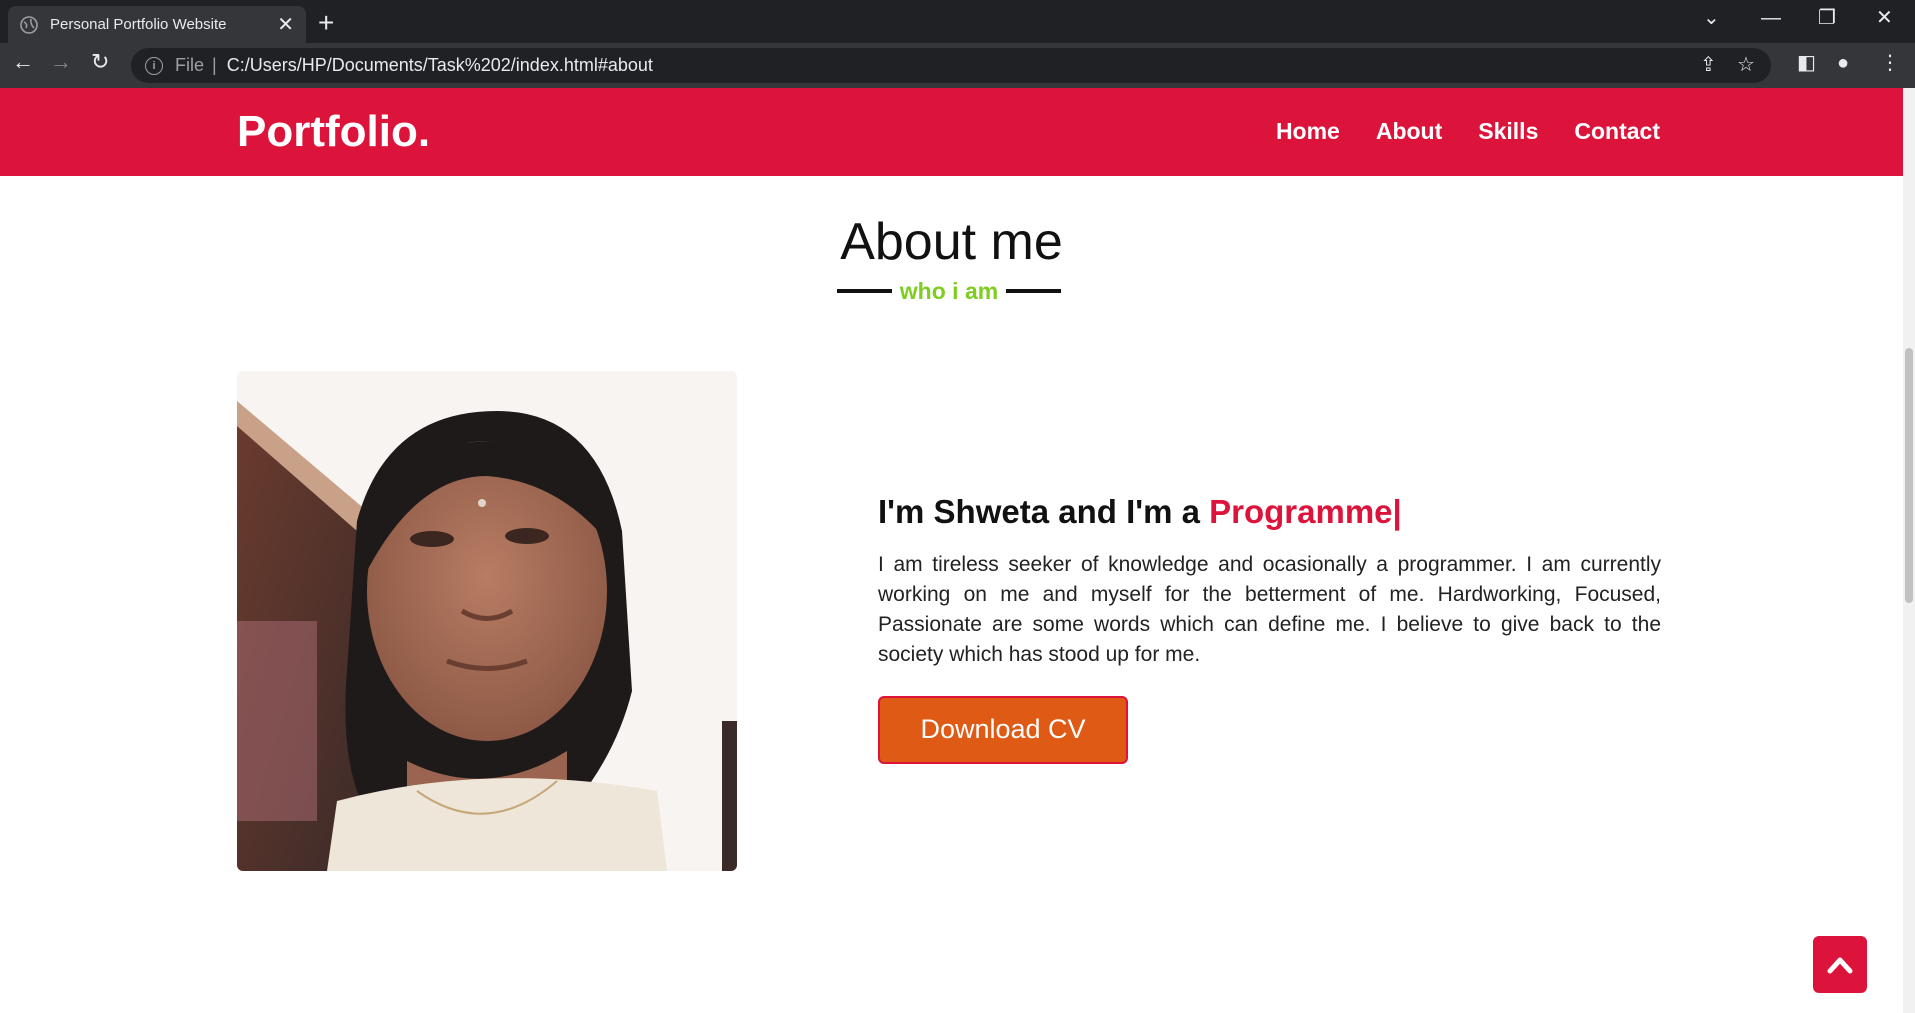 Image resolution: width=1915 pixels, height=1013 pixels. Describe the element at coordinates (1708, 65) in the screenshot. I see `share-icon: ⇪` at that location.